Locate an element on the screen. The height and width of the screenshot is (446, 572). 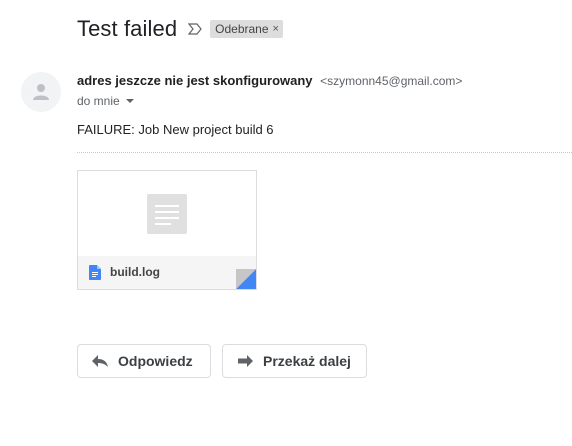
divider is located at coordinates (324, 152).